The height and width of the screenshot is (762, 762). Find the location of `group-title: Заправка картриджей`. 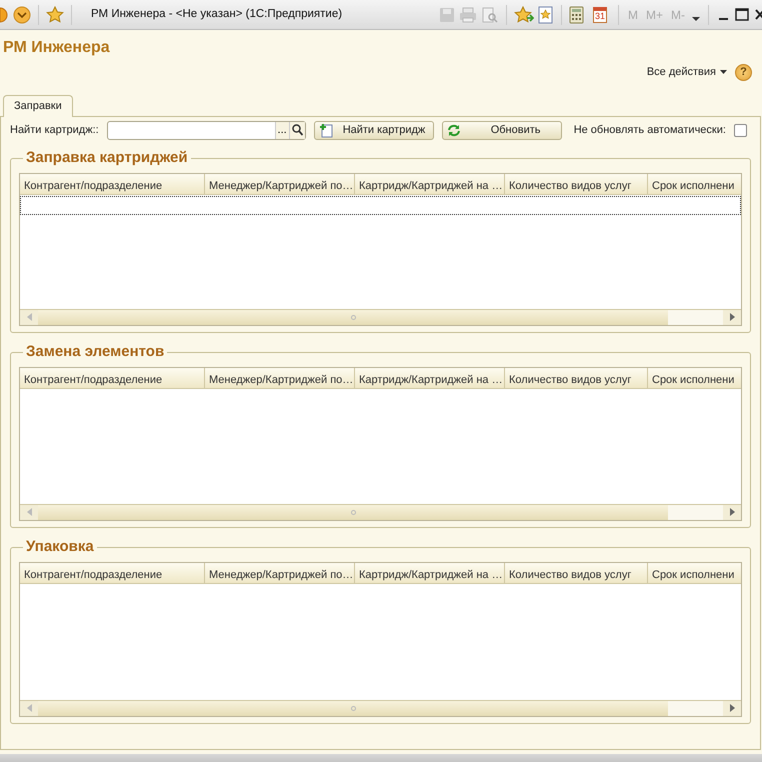

group-title: Заправка картриджей is located at coordinates (107, 158).